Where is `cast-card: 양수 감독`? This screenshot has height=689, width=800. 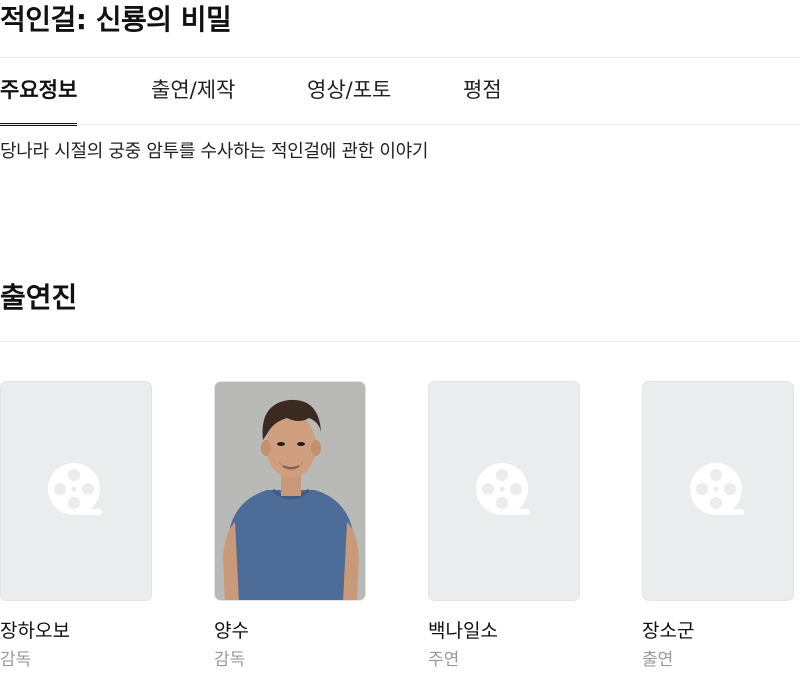 cast-card: 양수 감독 is located at coordinates (290, 526).